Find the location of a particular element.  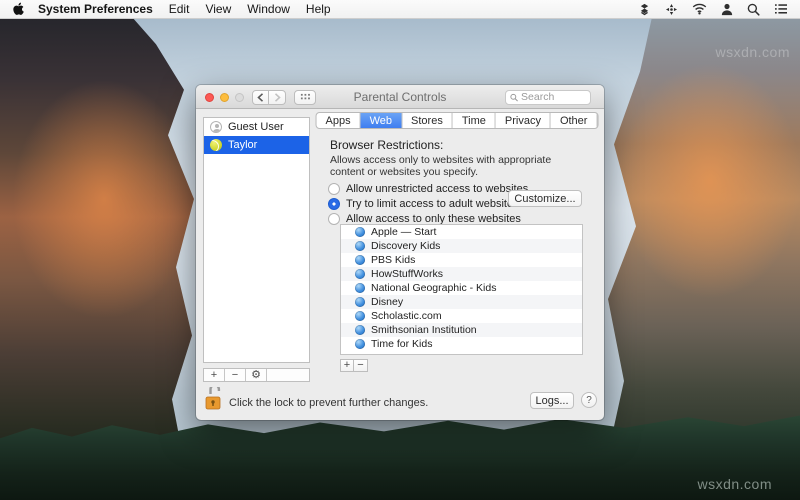

section-title: Browser Restrictions: is located at coordinates (387, 145).